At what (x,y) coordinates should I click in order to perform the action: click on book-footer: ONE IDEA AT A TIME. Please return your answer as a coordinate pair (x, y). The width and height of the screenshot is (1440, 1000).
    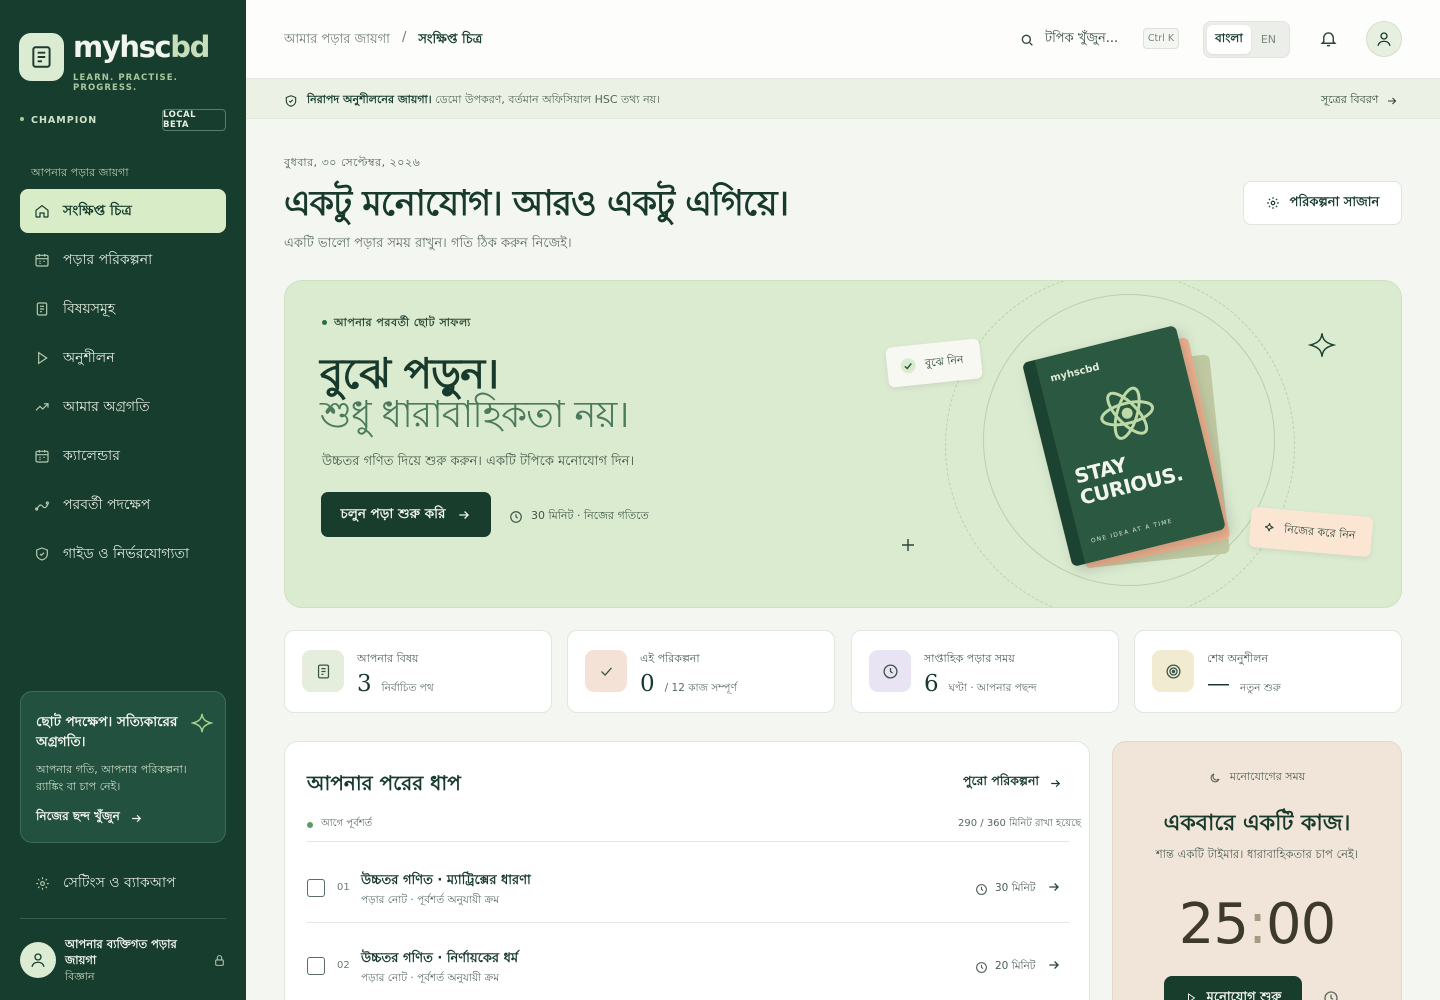
    Looking at the image, I should click on (1132, 531).